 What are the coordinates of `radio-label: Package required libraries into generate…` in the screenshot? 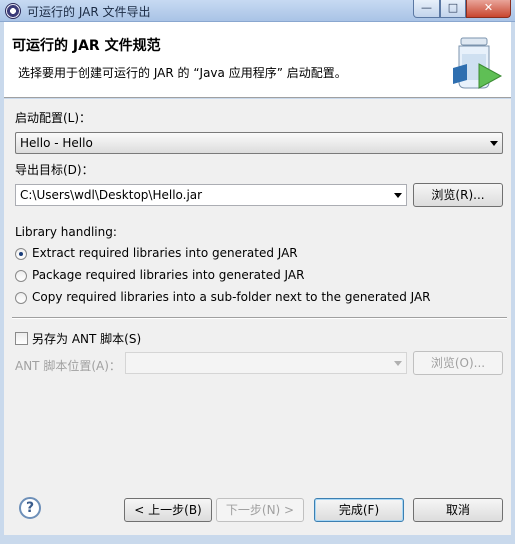 It's located at (168, 275).